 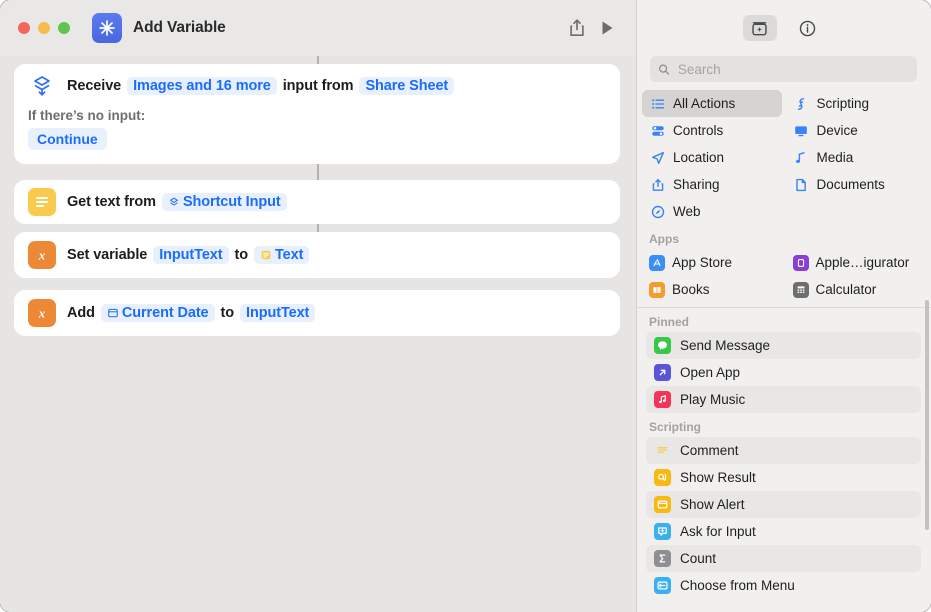 What do you see at coordinates (709, 450) in the screenshot?
I see `list-item-label: Comment` at bounding box center [709, 450].